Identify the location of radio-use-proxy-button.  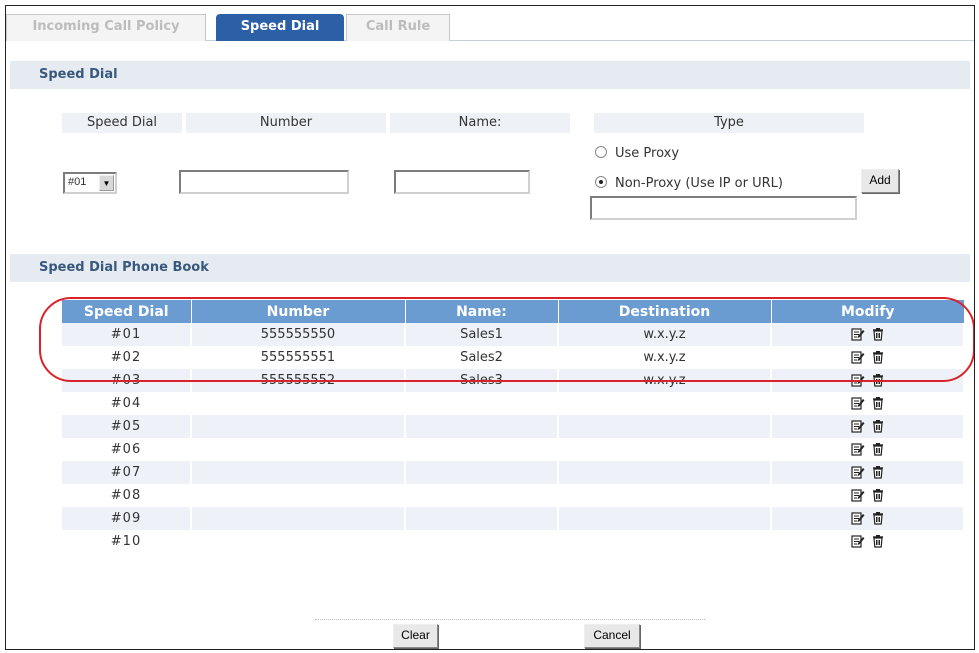
(601, 152).